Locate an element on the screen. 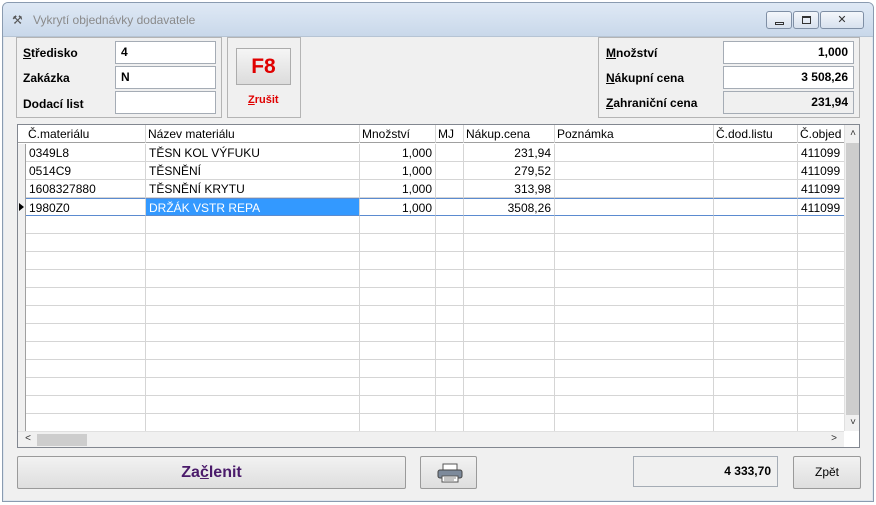 This screenshot has height=505, width=876. cell-nazev: TĚSNĚNÍ is located at coordinates (253, 171).